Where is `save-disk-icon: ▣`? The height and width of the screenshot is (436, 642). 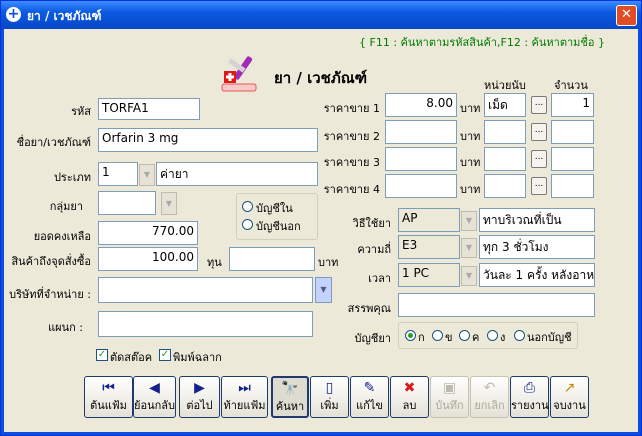
save-disk-icon: ▣ is located at coordinates (449, 388).